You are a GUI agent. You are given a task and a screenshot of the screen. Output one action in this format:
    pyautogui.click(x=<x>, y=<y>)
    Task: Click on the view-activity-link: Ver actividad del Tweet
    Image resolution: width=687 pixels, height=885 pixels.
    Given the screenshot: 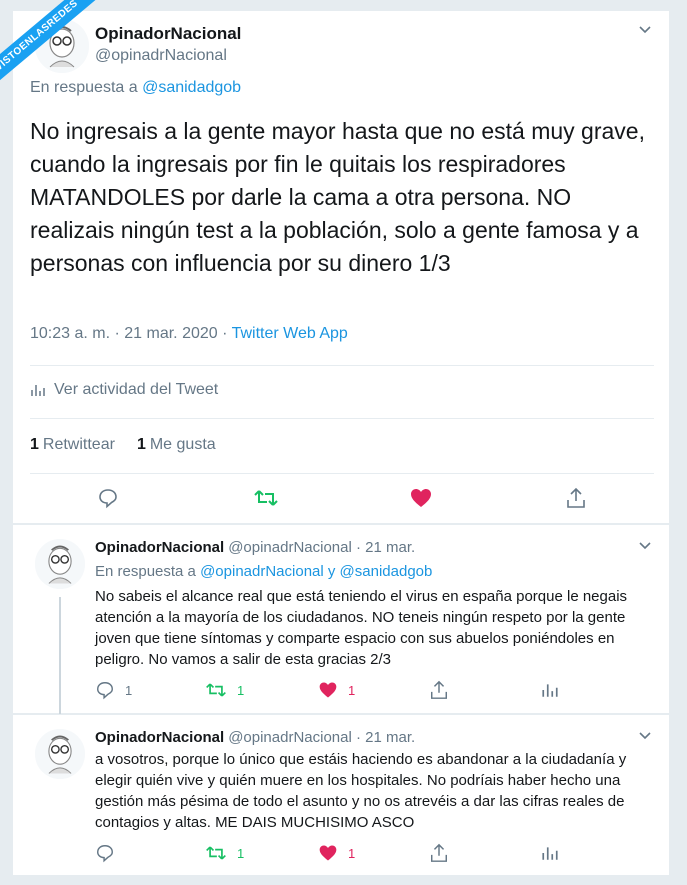 What is the action you would take?
    pyautogui.click(x=124, y=390)
    